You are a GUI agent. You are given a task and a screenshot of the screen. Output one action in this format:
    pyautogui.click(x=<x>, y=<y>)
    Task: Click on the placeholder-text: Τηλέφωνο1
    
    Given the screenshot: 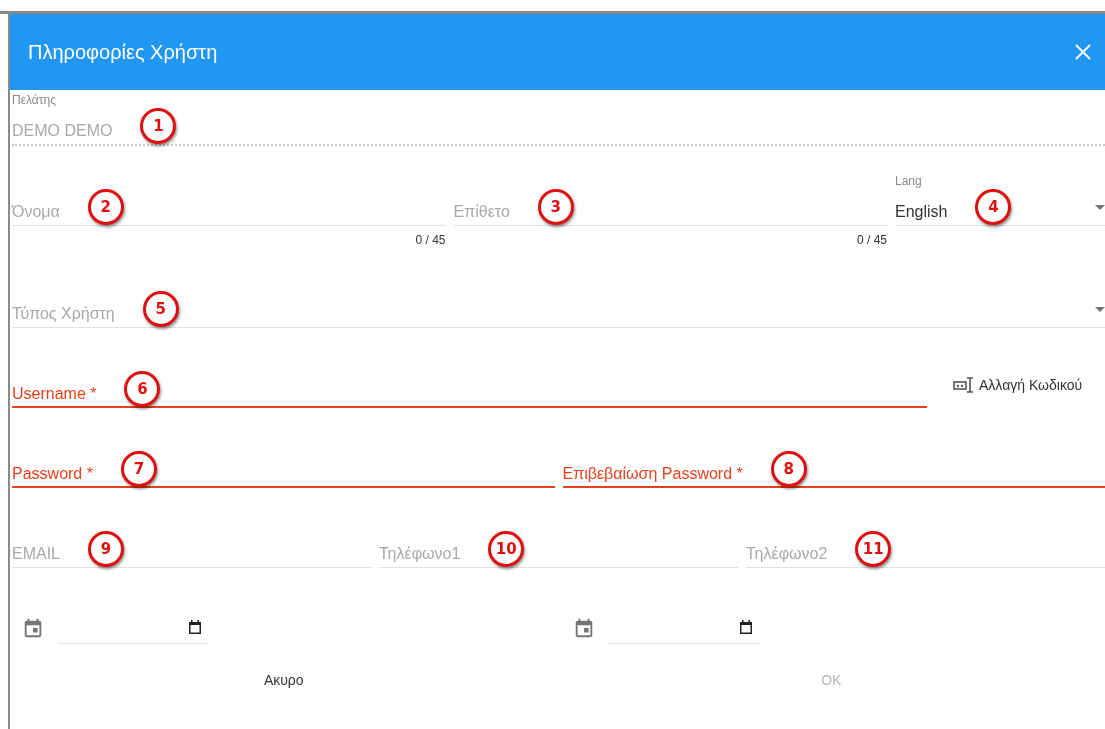 What is the action you would take?
    pyautogui.click(x=420, y=553)
    